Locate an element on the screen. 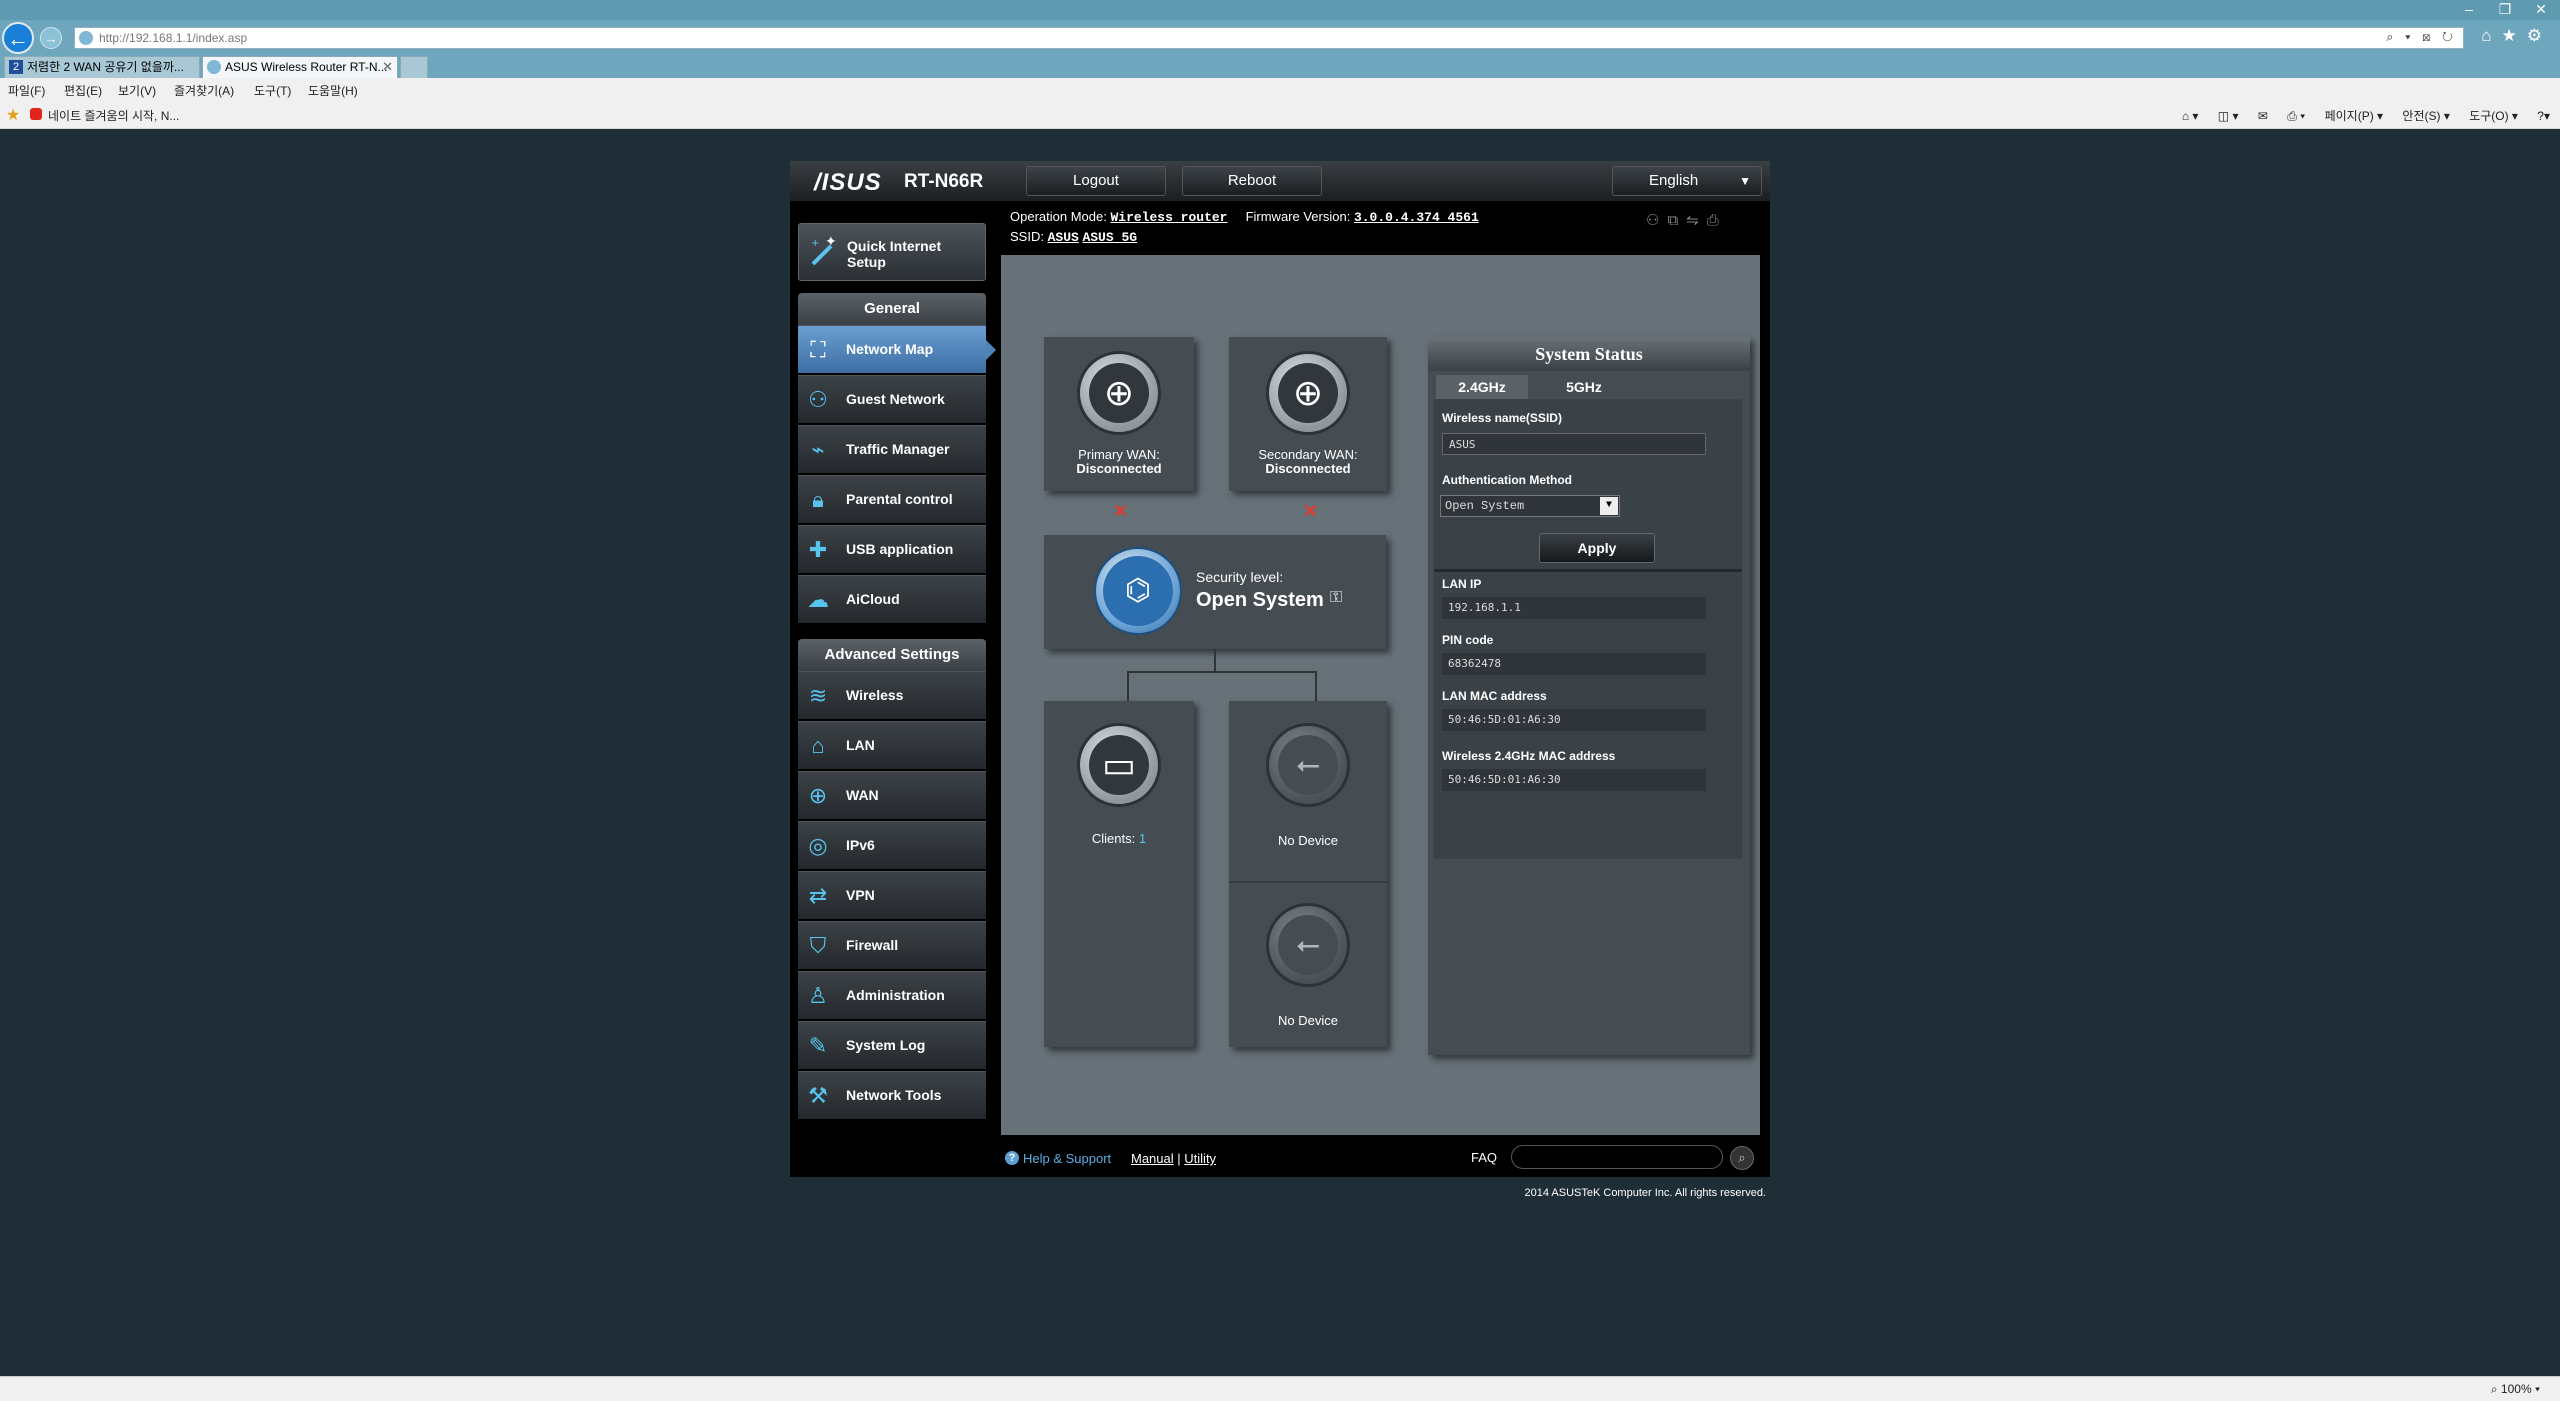  operation-mode-link: Wireless router is located at coordinates (1168, 217).